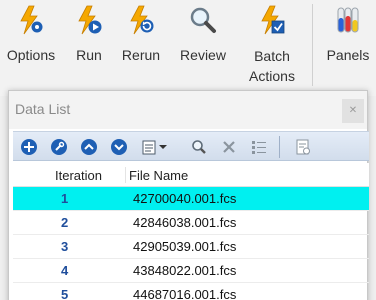 This screenshot has width=376, height=300. What do you see at coordinates (65, 293) in the screenshot?
I see `iteration-cell: 5` at bounding box center [65, 293].